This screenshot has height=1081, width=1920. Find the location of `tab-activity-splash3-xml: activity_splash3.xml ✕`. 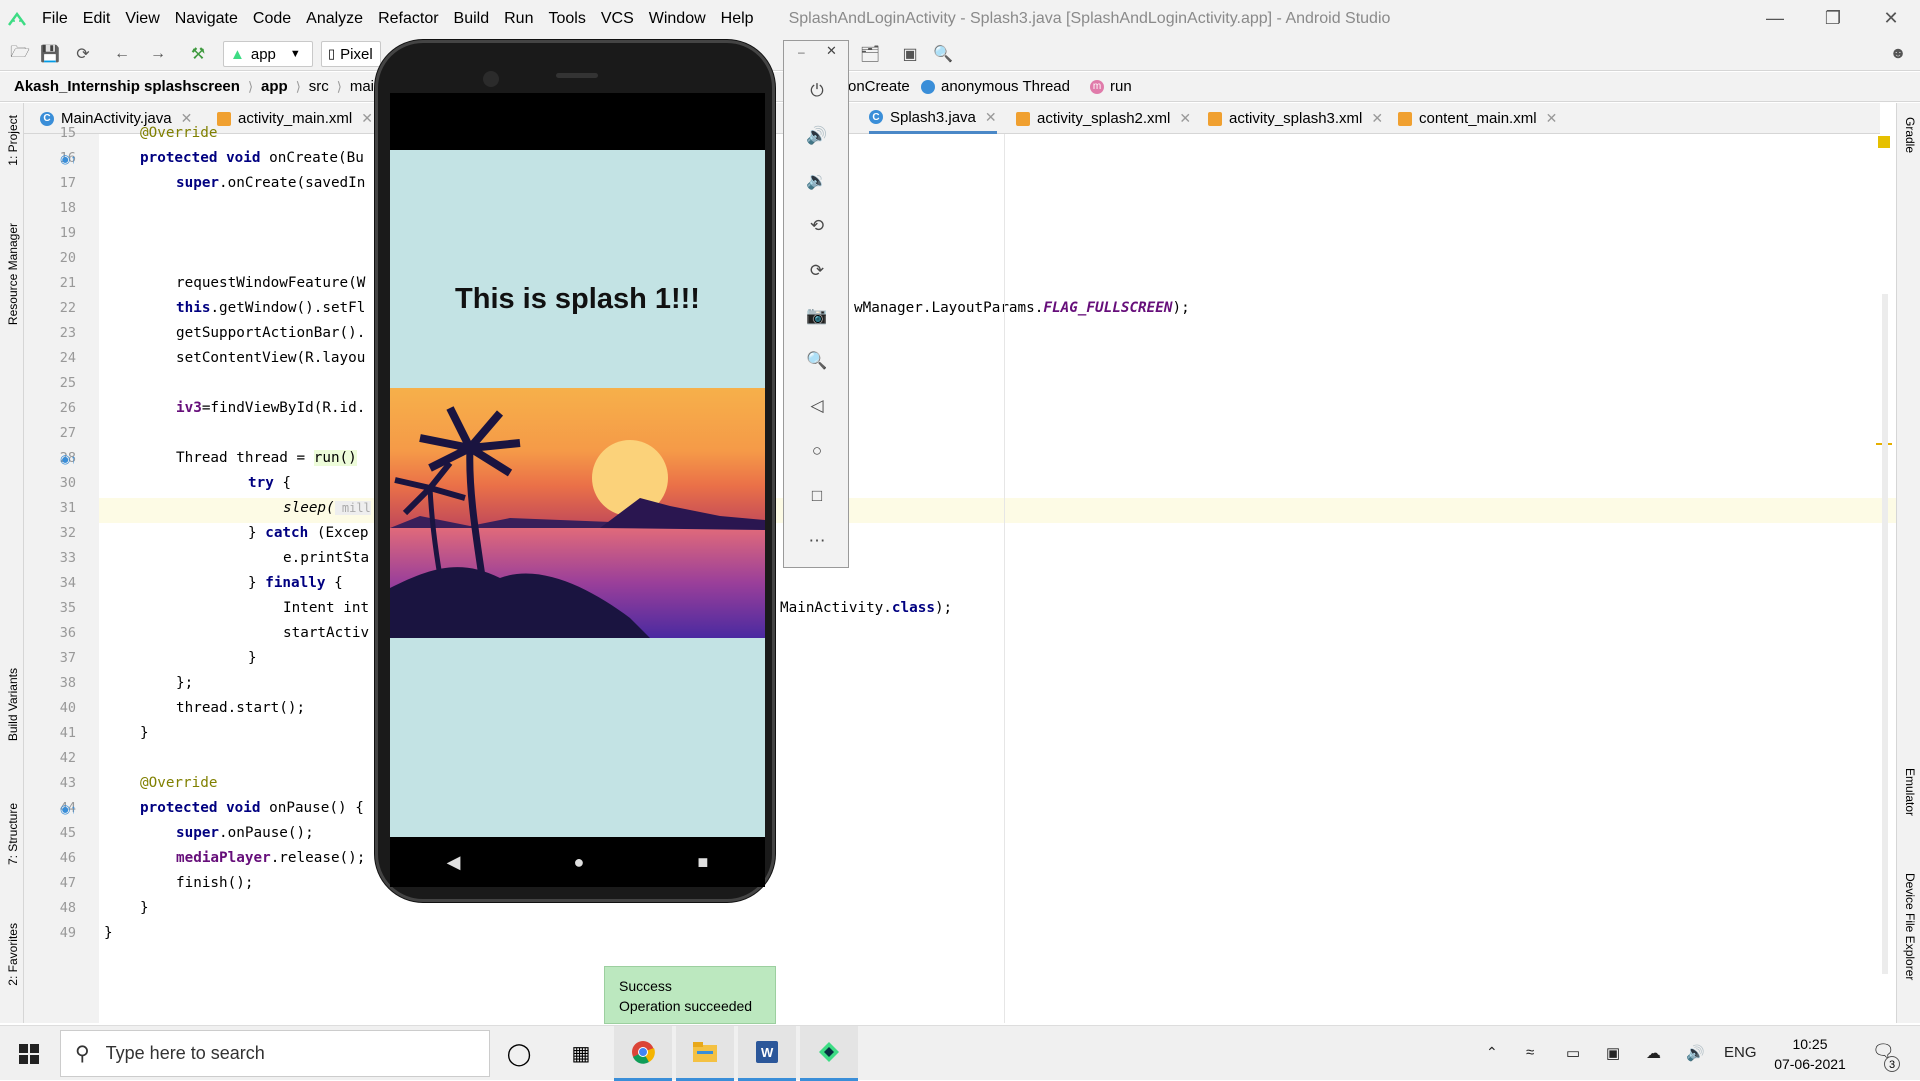

tab-activity-splash3-xml: activity_splash3.xml ✕ is located at coordinates (1295, 118).